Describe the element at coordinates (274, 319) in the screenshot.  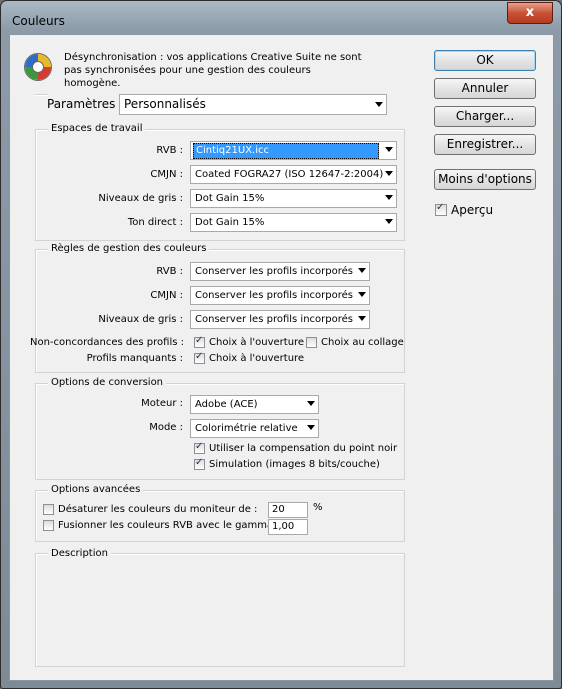
I see `pol-gray-value: Conserver les profils incorporés` at that location.